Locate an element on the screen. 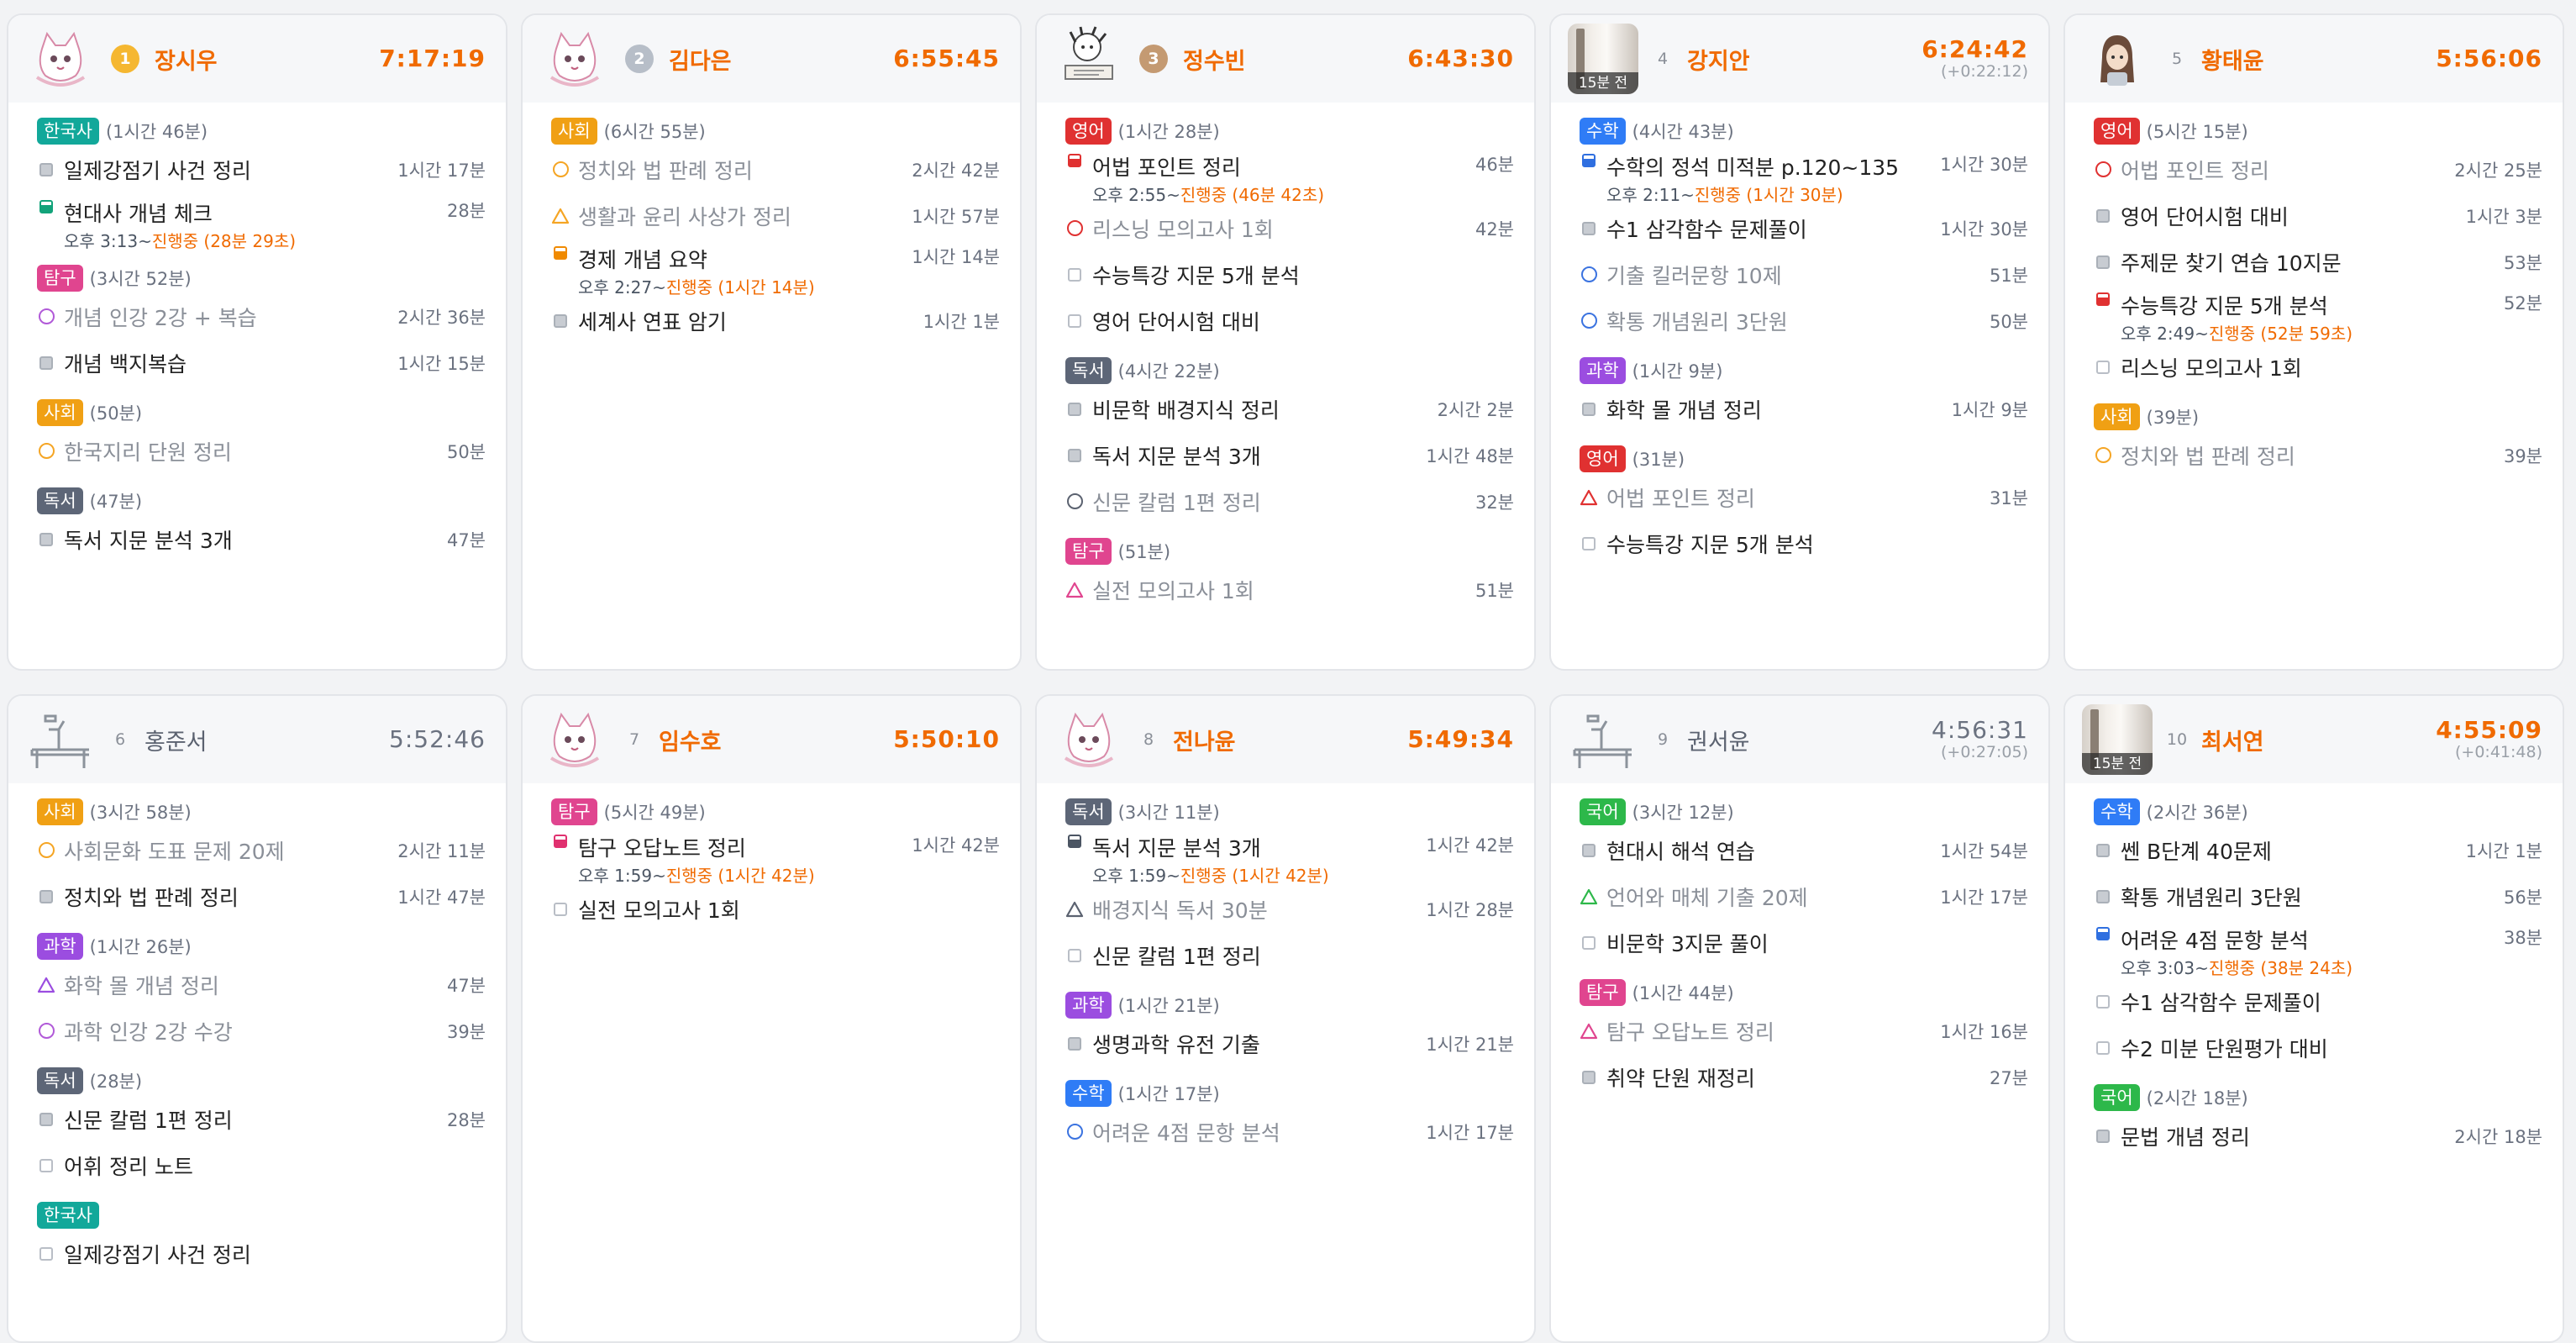 Image resolution: width=2576 pixels, height=1343 pixels. start-time: 오후 1:59~ is located at coordinates (1136, 876).